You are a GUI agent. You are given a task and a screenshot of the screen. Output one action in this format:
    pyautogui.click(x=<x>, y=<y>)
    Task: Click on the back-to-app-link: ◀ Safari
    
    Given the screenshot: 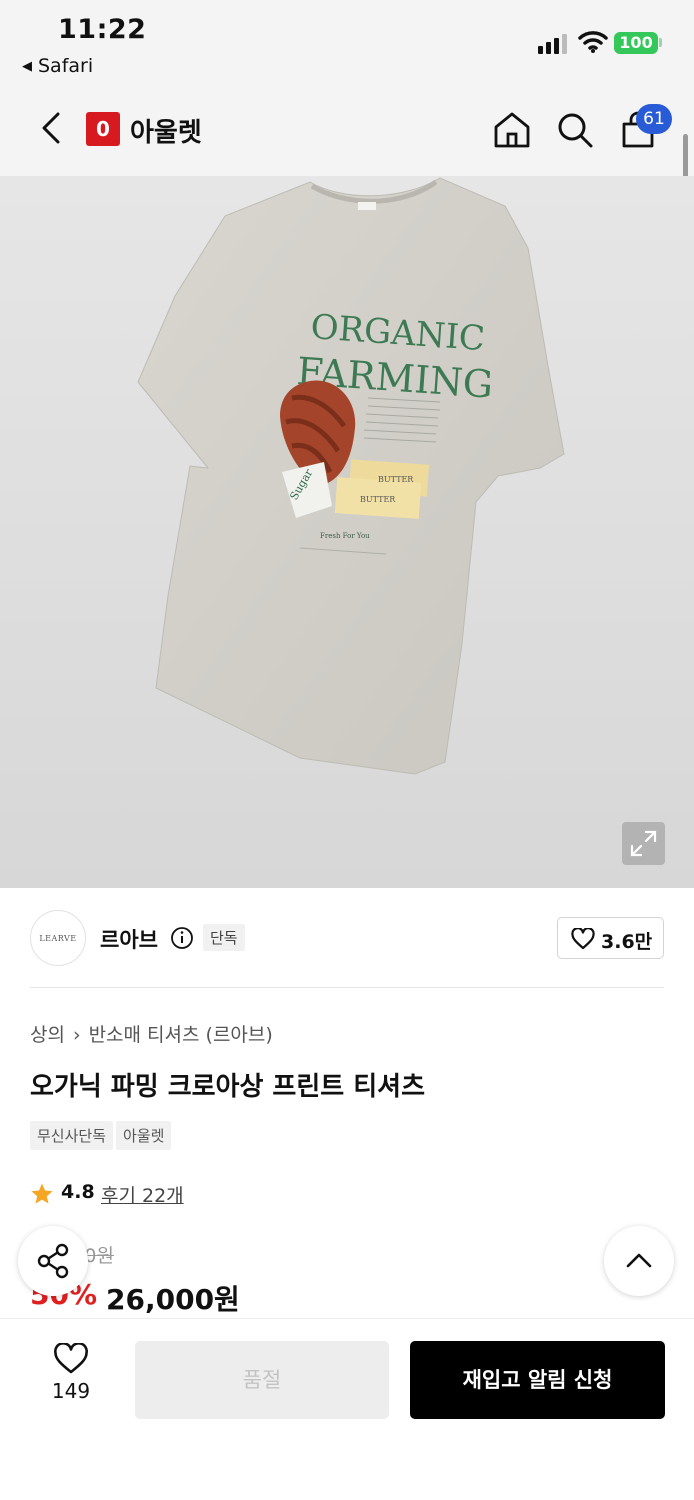 What is the action you would take?
    pyautogui.click(x=57, y=66)
    